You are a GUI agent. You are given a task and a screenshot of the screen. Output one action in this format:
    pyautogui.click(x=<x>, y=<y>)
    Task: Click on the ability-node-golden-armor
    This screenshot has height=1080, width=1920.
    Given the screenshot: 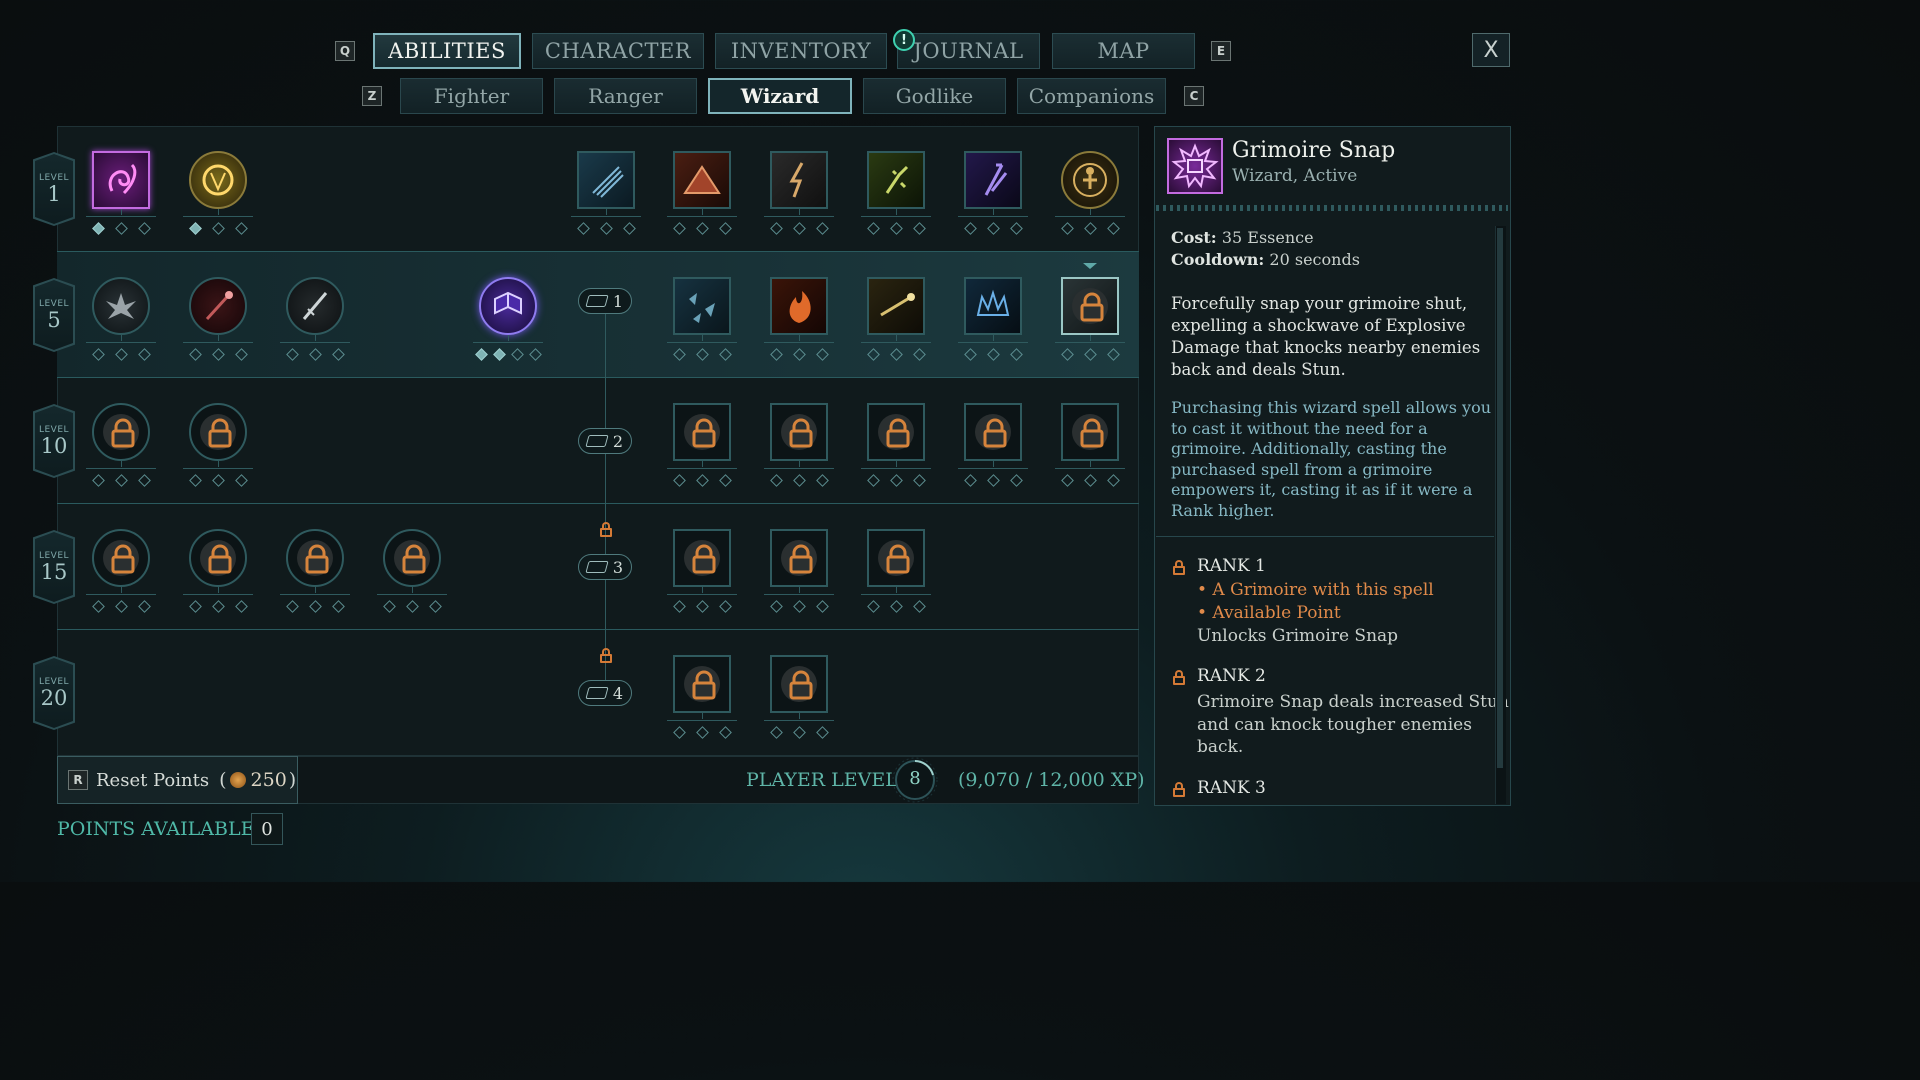 What is the action you would take?
    pyautogui.click(x=218, y=180)
    